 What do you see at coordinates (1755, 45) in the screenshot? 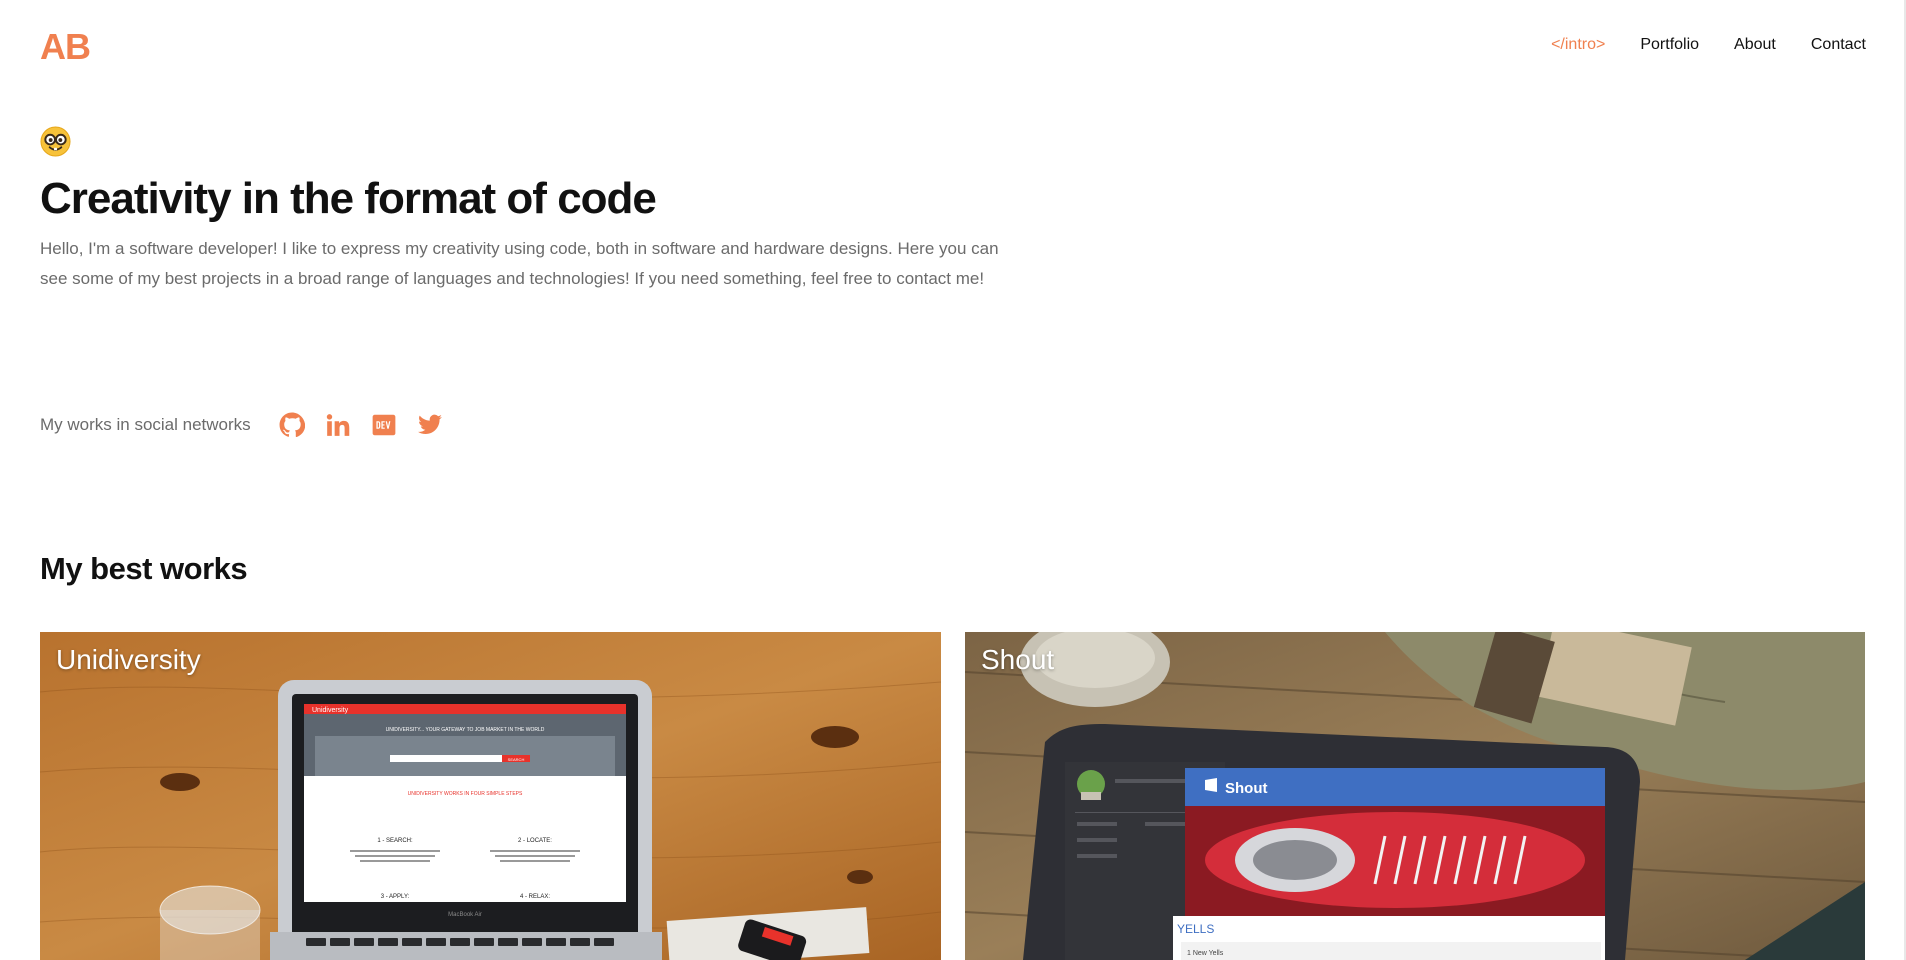
I see `nav-link-about: About` at bounding box center [1755, 45].